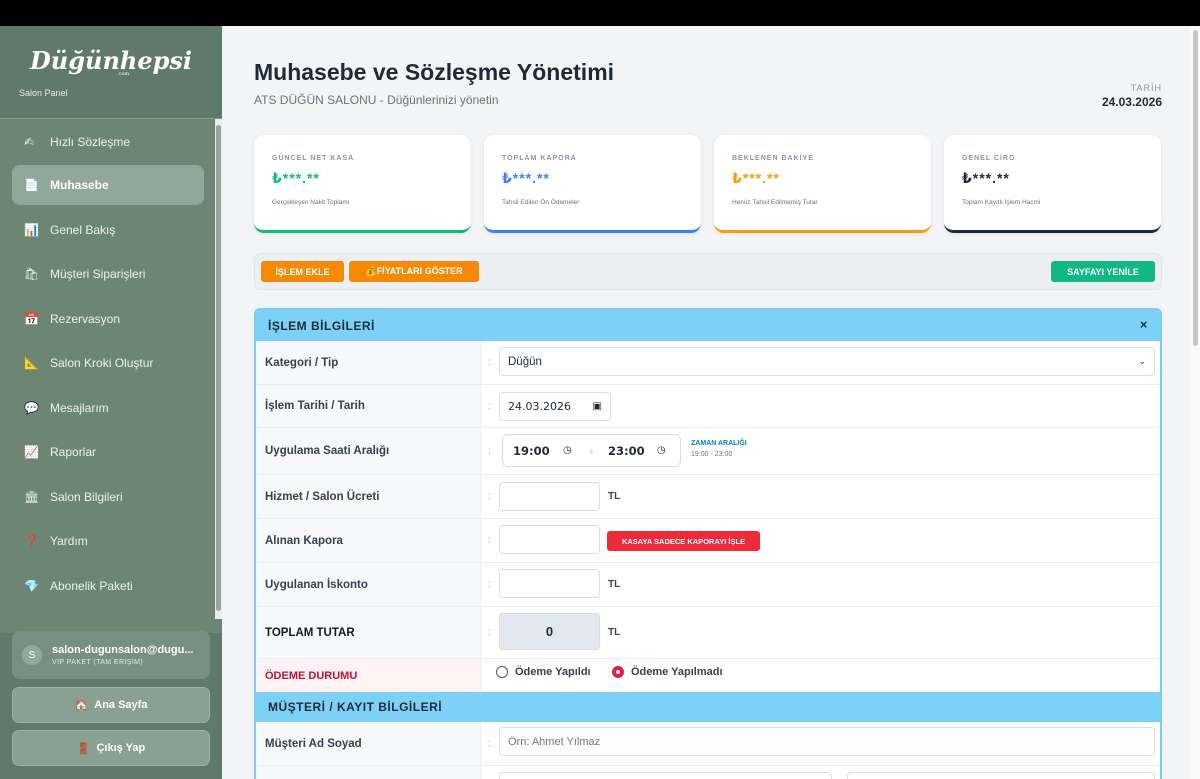 The image size is (1200, 779). What do you see at coordinates (708, 406) in the screenshot?
I see `row-date: İşlem Tarihi / Tarih : 24.03.2026 ▣` at bounding box center [708, 406].